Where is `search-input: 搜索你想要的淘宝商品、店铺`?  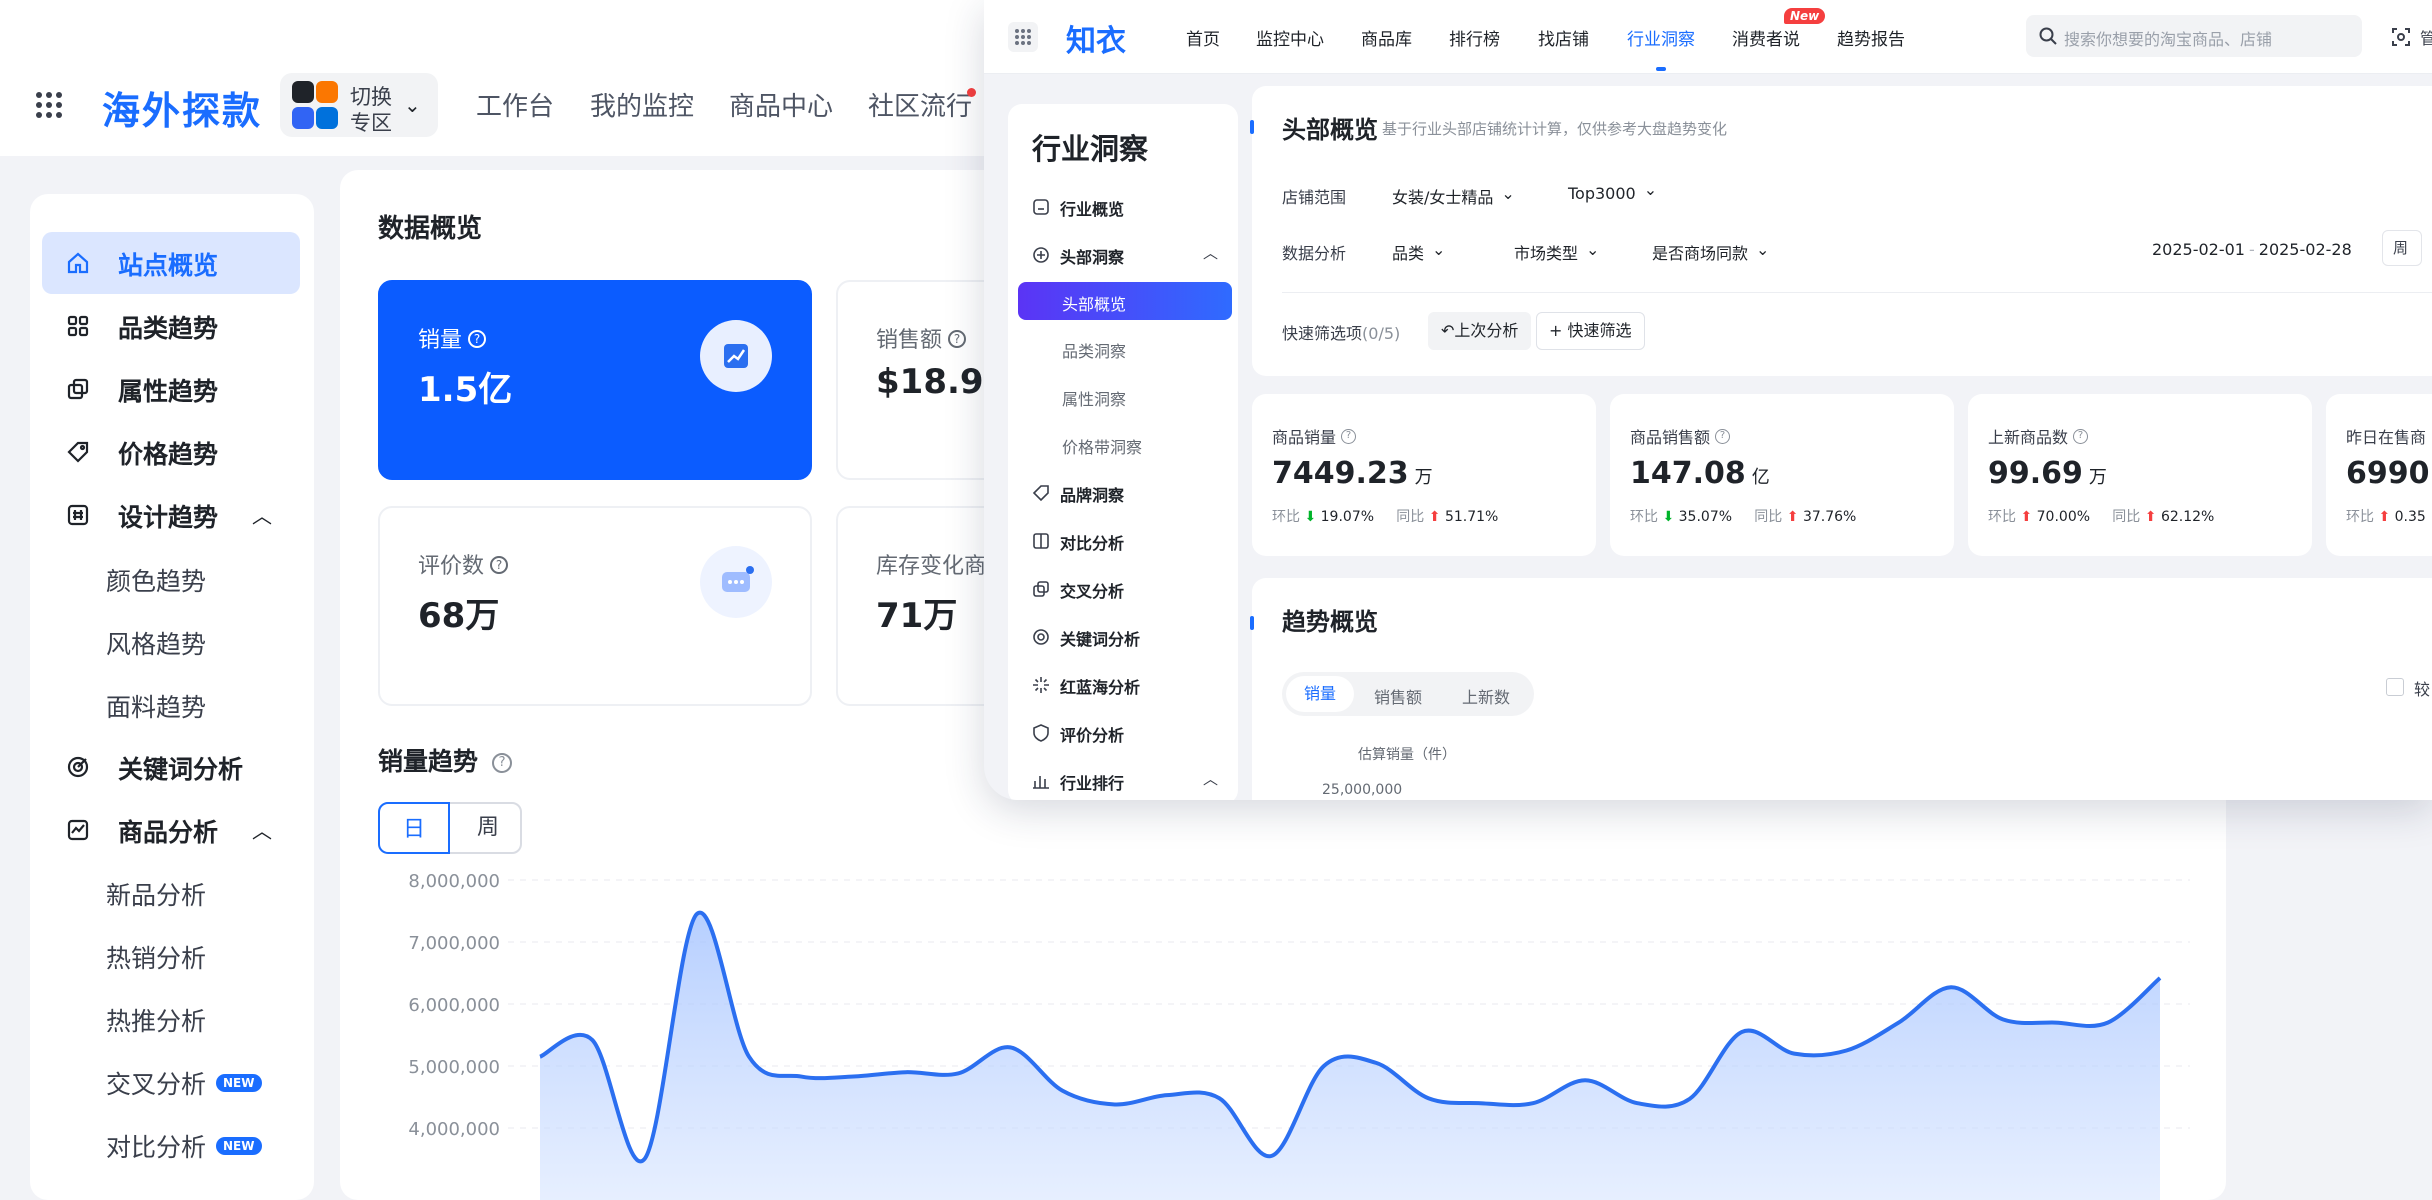
search-input: 搜索你想要的淘宝商品、店铺 is located at coordinates (2194, 36).